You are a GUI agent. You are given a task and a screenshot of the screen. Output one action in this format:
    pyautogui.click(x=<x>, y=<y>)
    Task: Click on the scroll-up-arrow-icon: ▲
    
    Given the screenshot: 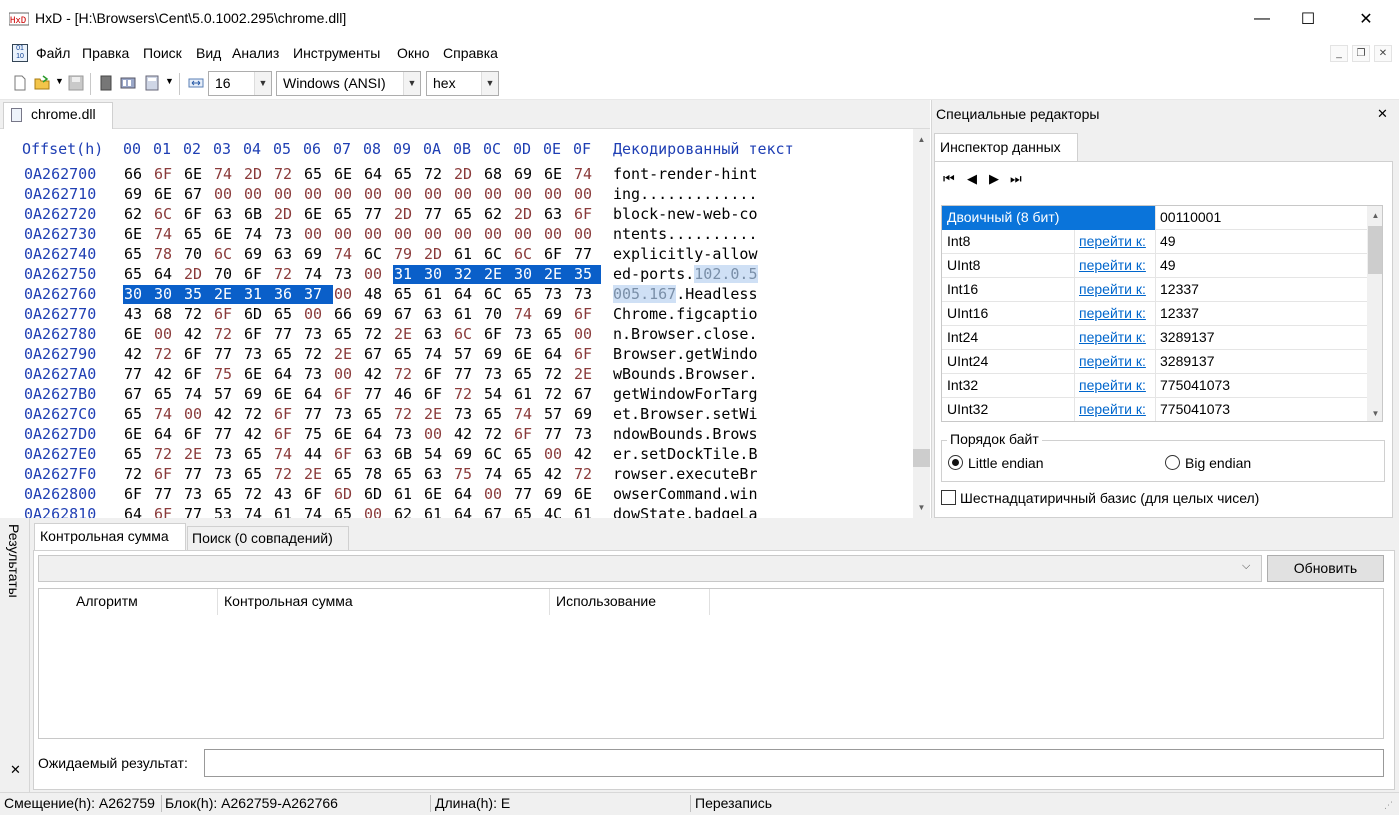 What is the action you would take?
    pyautogui.click(x=921, y=139)
    